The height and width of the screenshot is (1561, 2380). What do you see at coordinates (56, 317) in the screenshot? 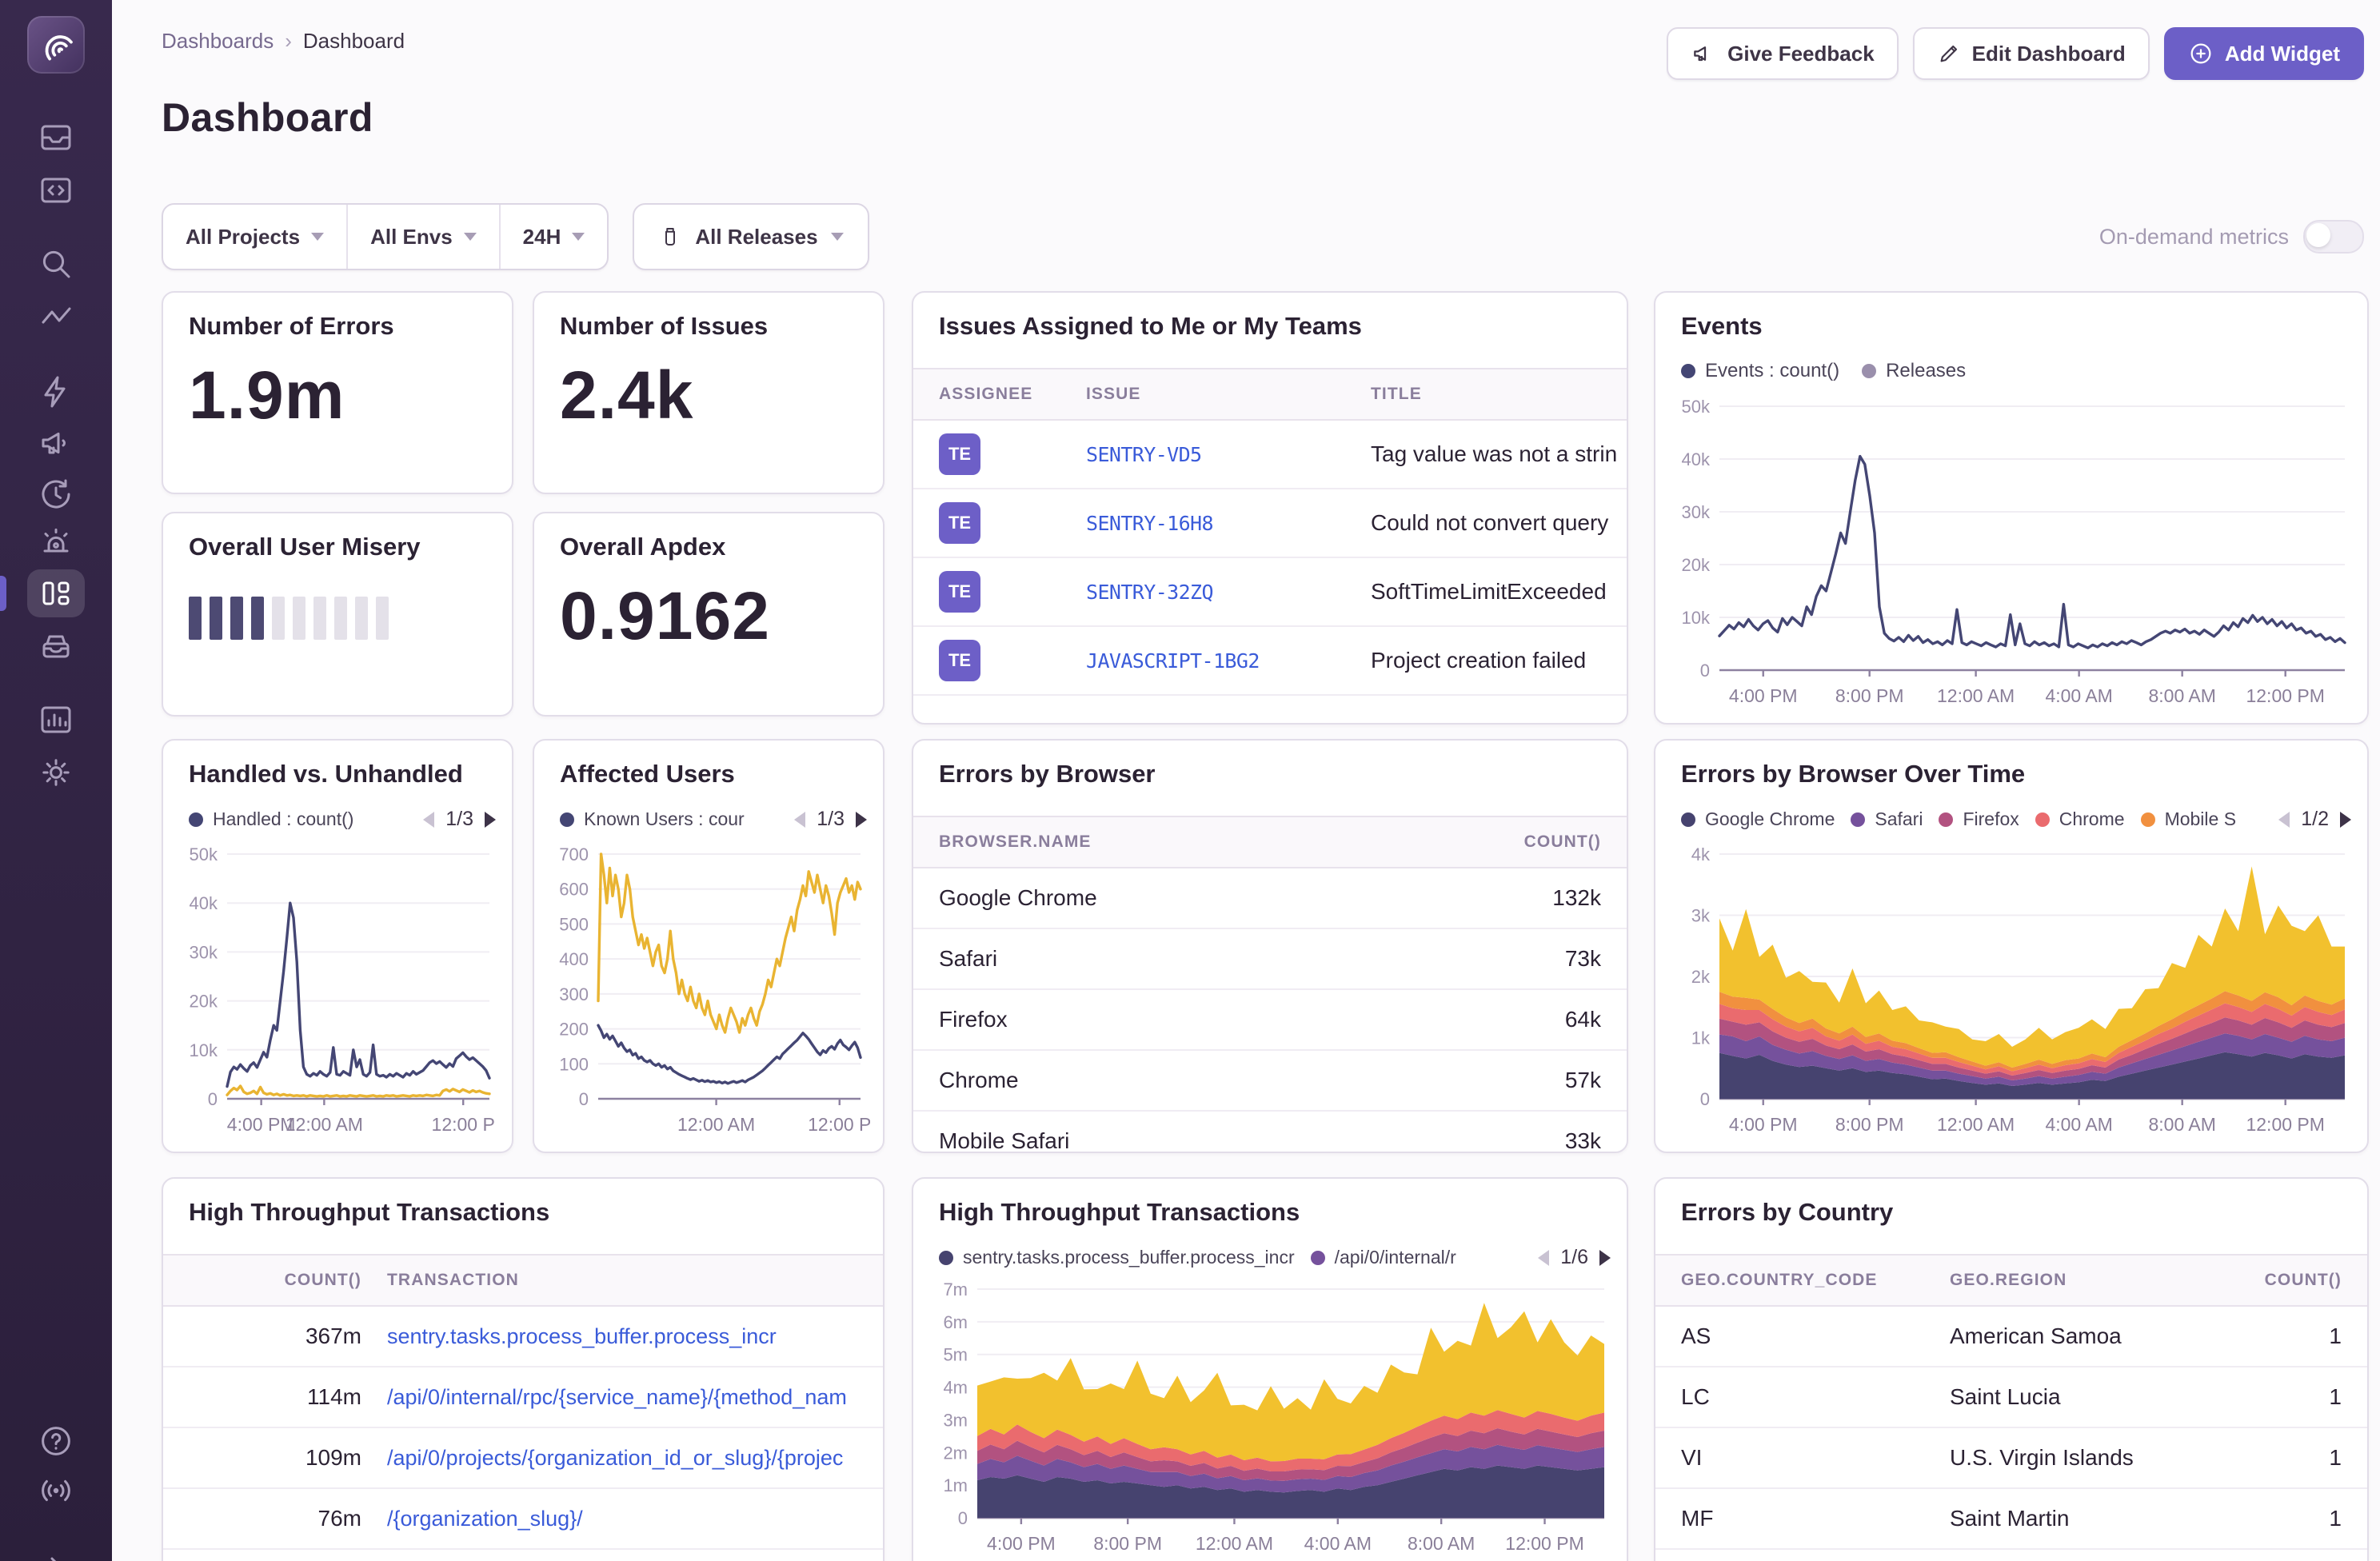
I see `sidebar-item-traces` at bounding box center [56, 317].